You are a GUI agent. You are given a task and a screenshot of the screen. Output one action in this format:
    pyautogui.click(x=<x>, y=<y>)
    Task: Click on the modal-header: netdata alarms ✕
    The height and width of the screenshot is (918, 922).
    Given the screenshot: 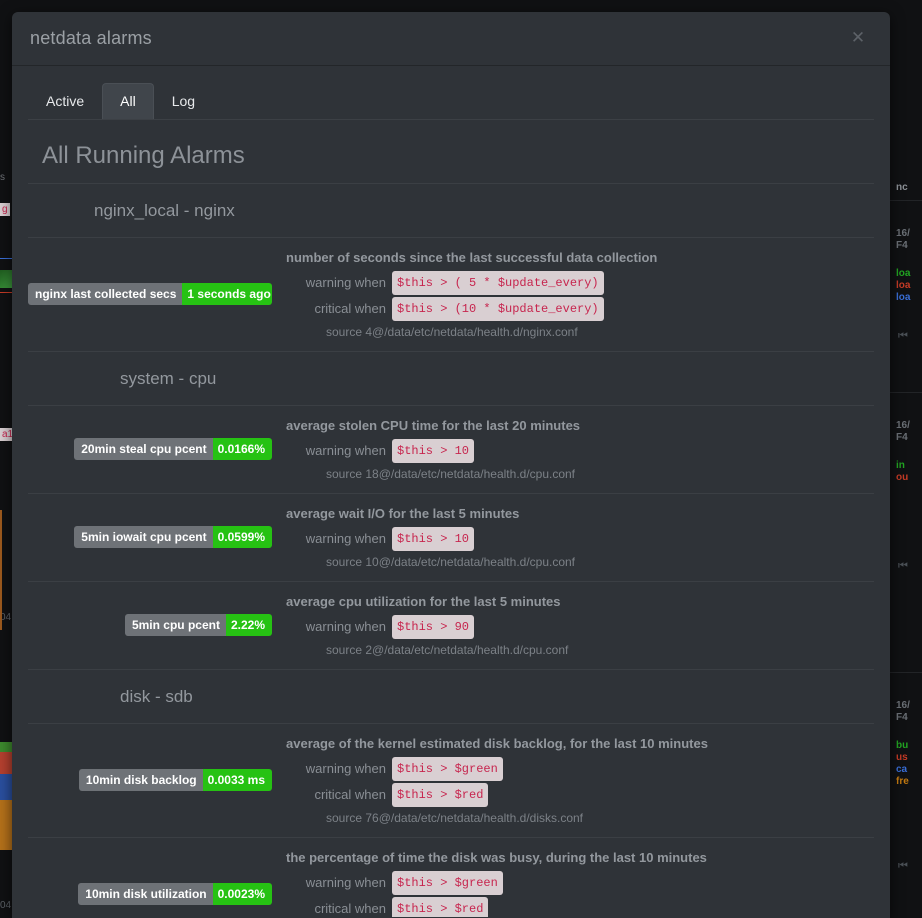 What is the action you would take?
    pyautogui.click(x=451, y=39)
    